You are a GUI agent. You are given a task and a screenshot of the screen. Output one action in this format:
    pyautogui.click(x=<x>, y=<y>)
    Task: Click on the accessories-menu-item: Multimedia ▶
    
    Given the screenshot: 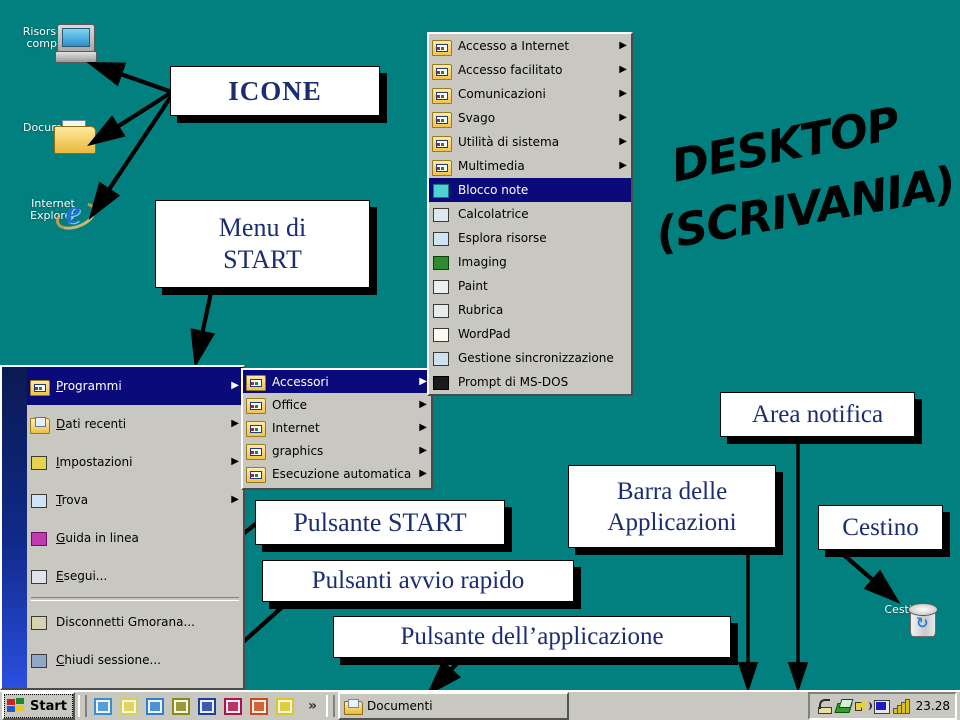 What is the action you would take?
    pyautogui.click(x=530, y=166)
    